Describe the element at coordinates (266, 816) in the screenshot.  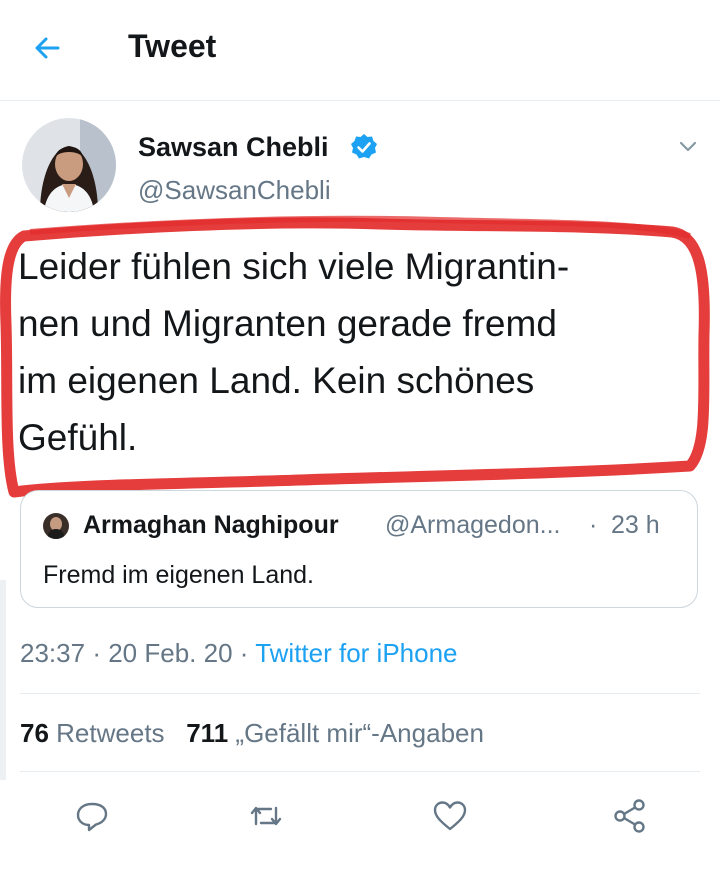
I see `retweet-icon` at that location.